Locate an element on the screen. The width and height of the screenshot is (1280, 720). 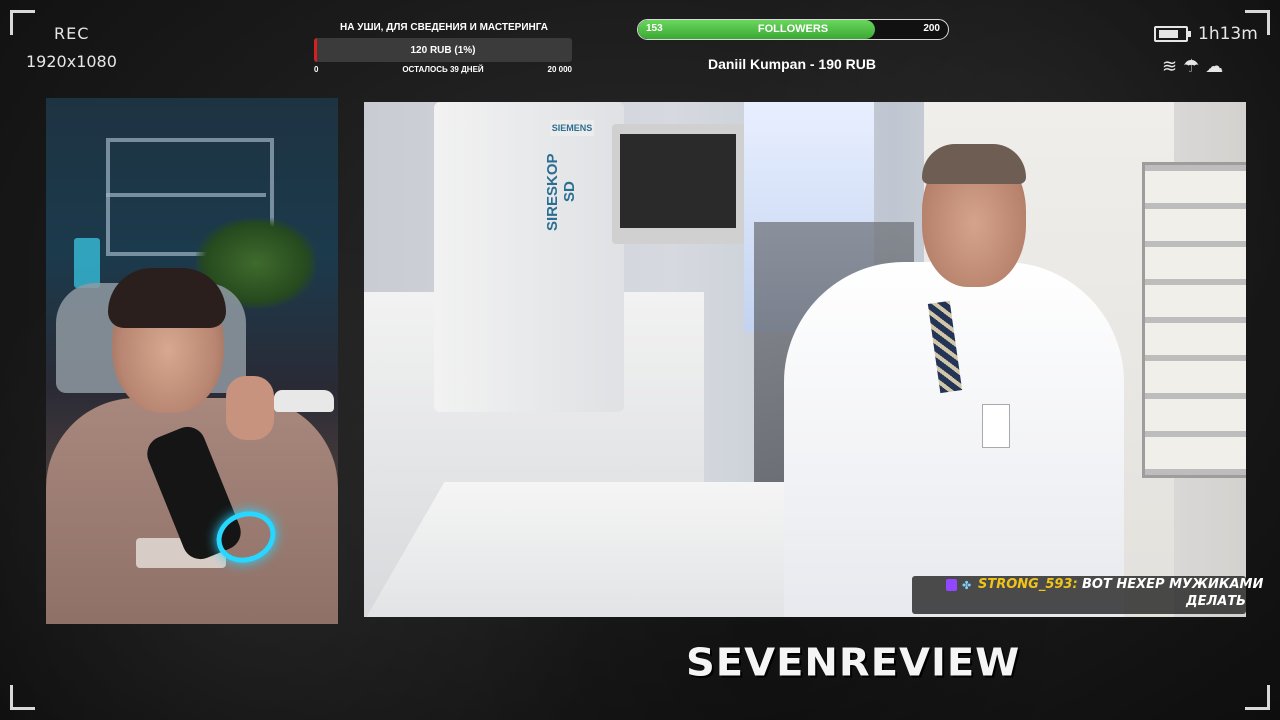
video-person-badge is located at coordinates (996, 426).